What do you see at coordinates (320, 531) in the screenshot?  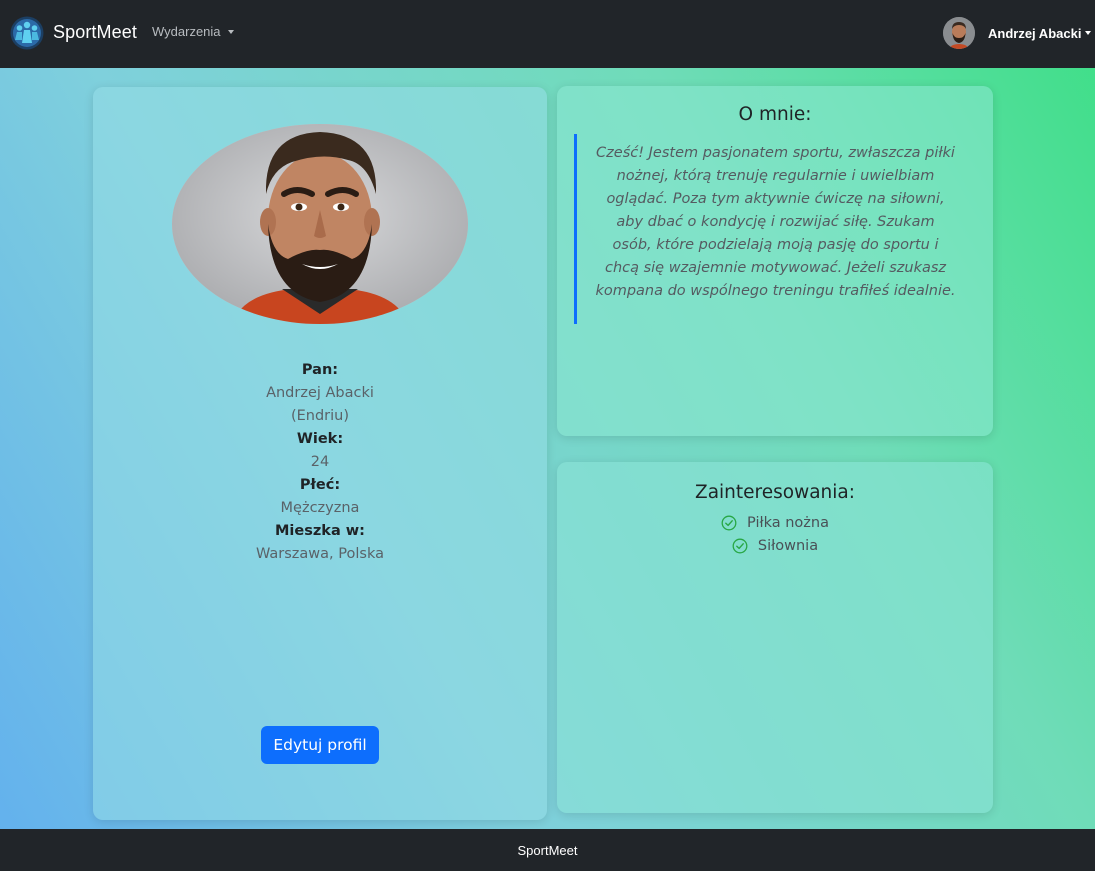 I see `city-label: Mieszka w:` at bounding box center [320, 531].